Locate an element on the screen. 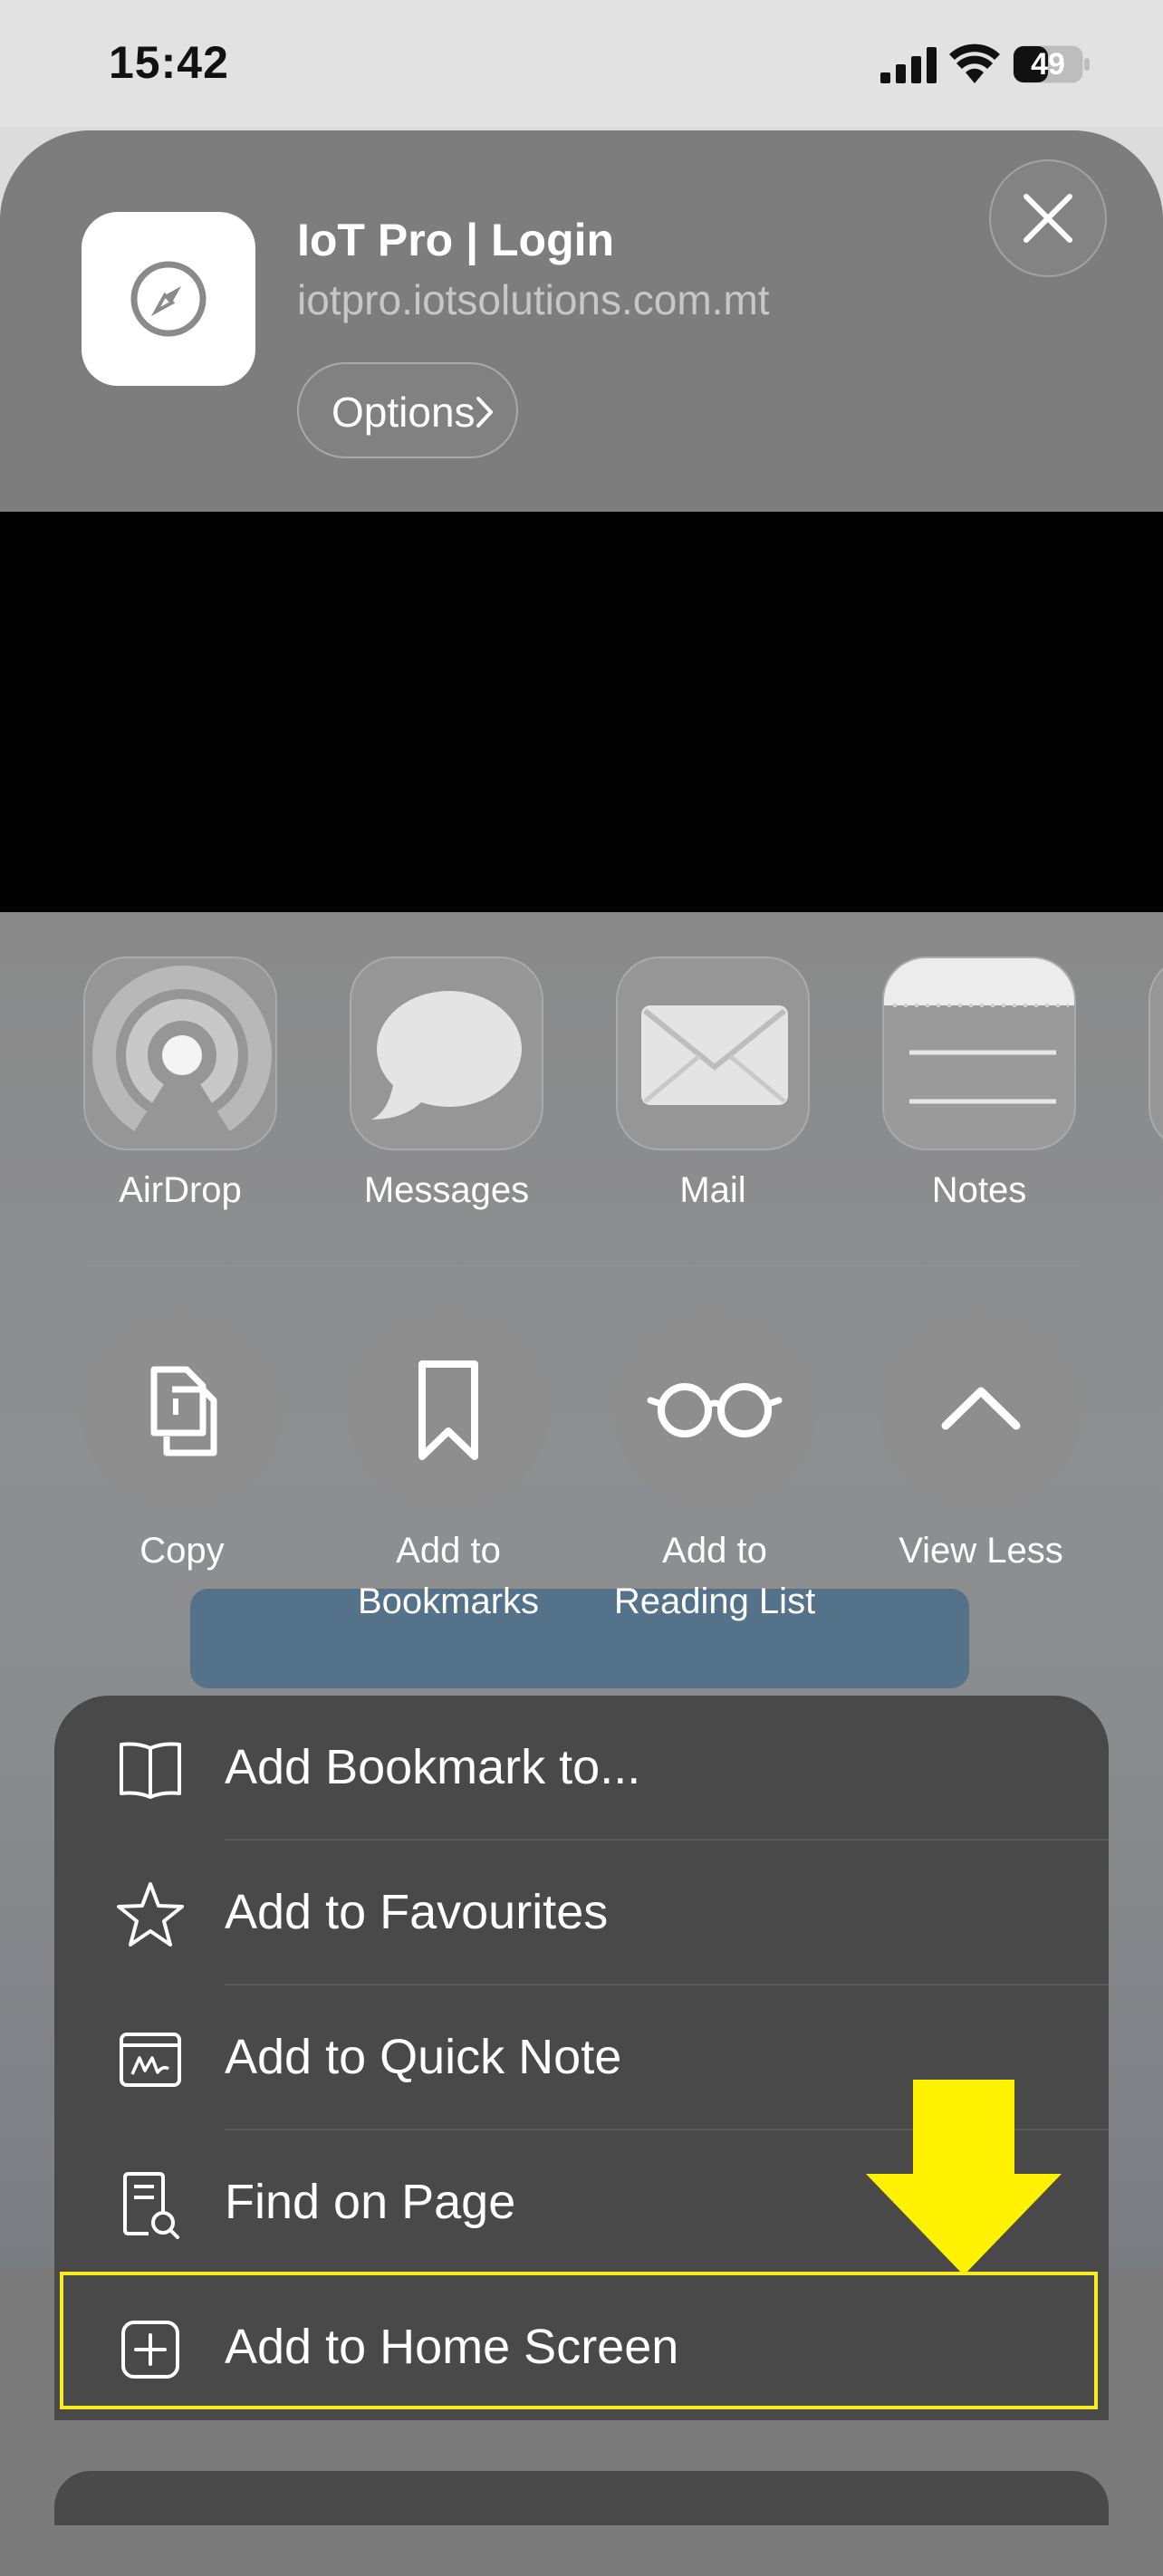 This screenshot has height=2576, width=1163. options-label: Options is located at coordinates (404, 412).